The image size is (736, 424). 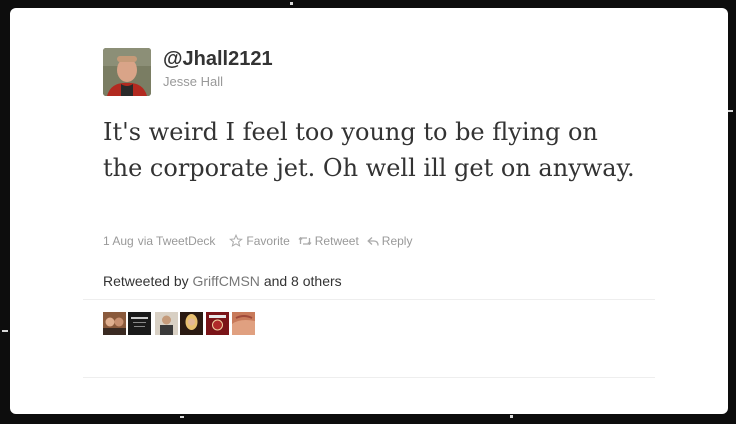 What do you see at coordinates (185, 241) in the screenshot?
I see `client-link: TweetDeck` at bounding box center [185, 241].